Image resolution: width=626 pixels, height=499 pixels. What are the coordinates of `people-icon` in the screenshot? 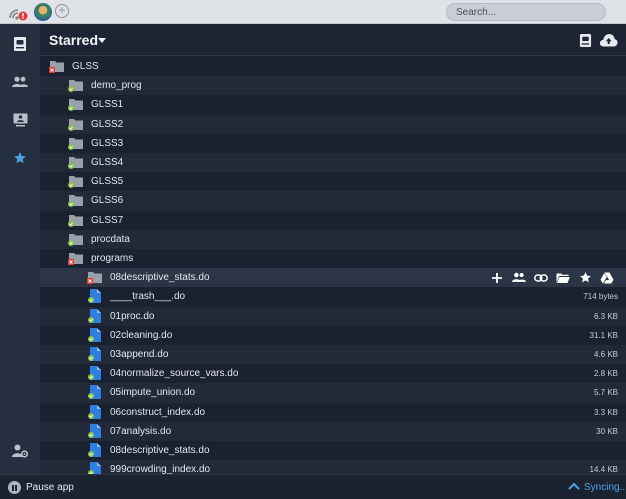 It's located at (20, 81).